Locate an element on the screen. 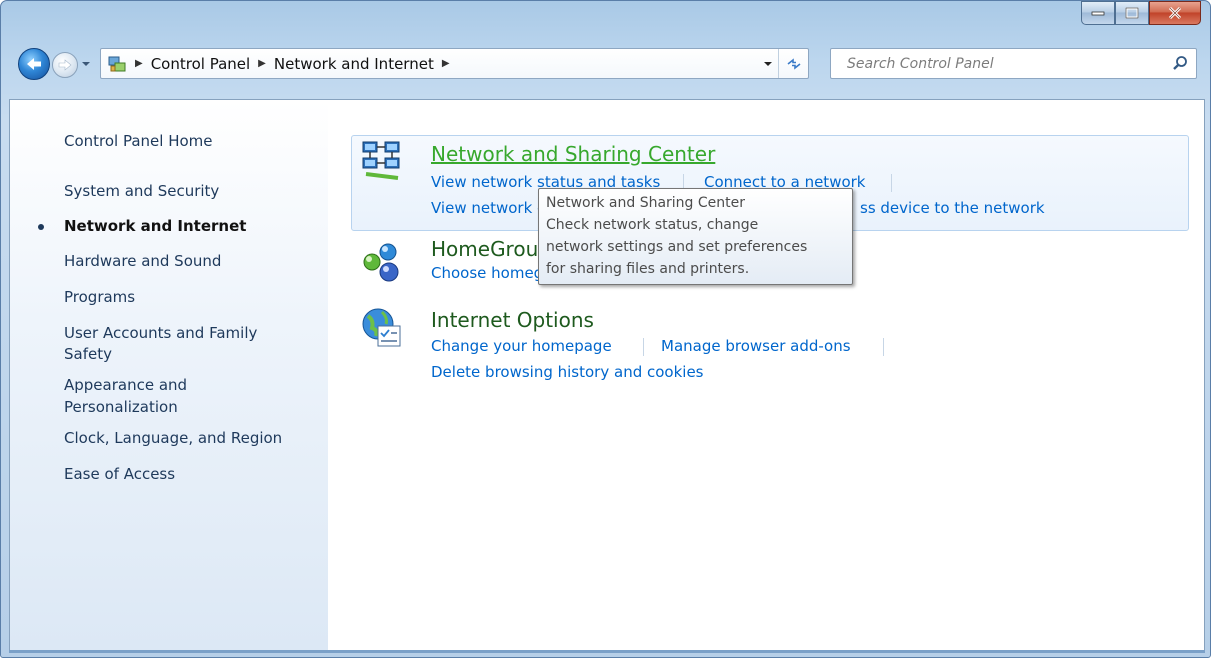  breadcrumb-control-panel: Control Panel is located at coordinates (200, 64).